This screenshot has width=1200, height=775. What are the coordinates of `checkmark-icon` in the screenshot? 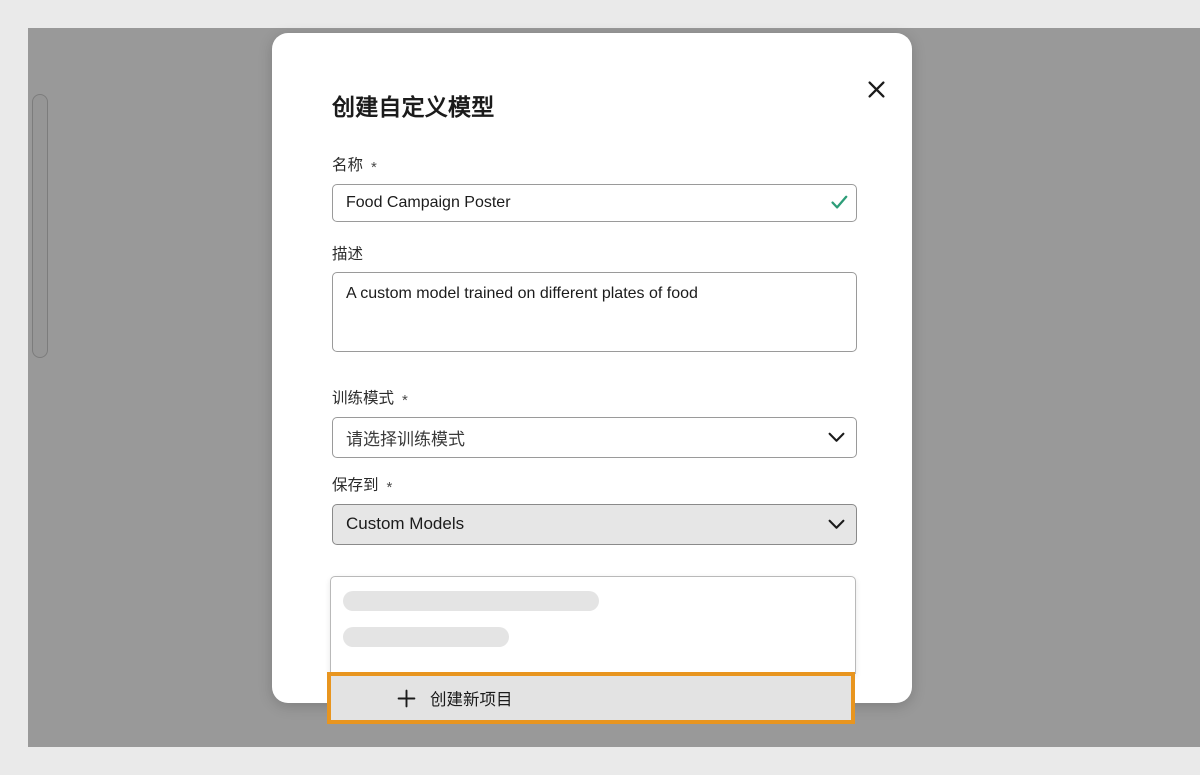 It's located at (839, 202).